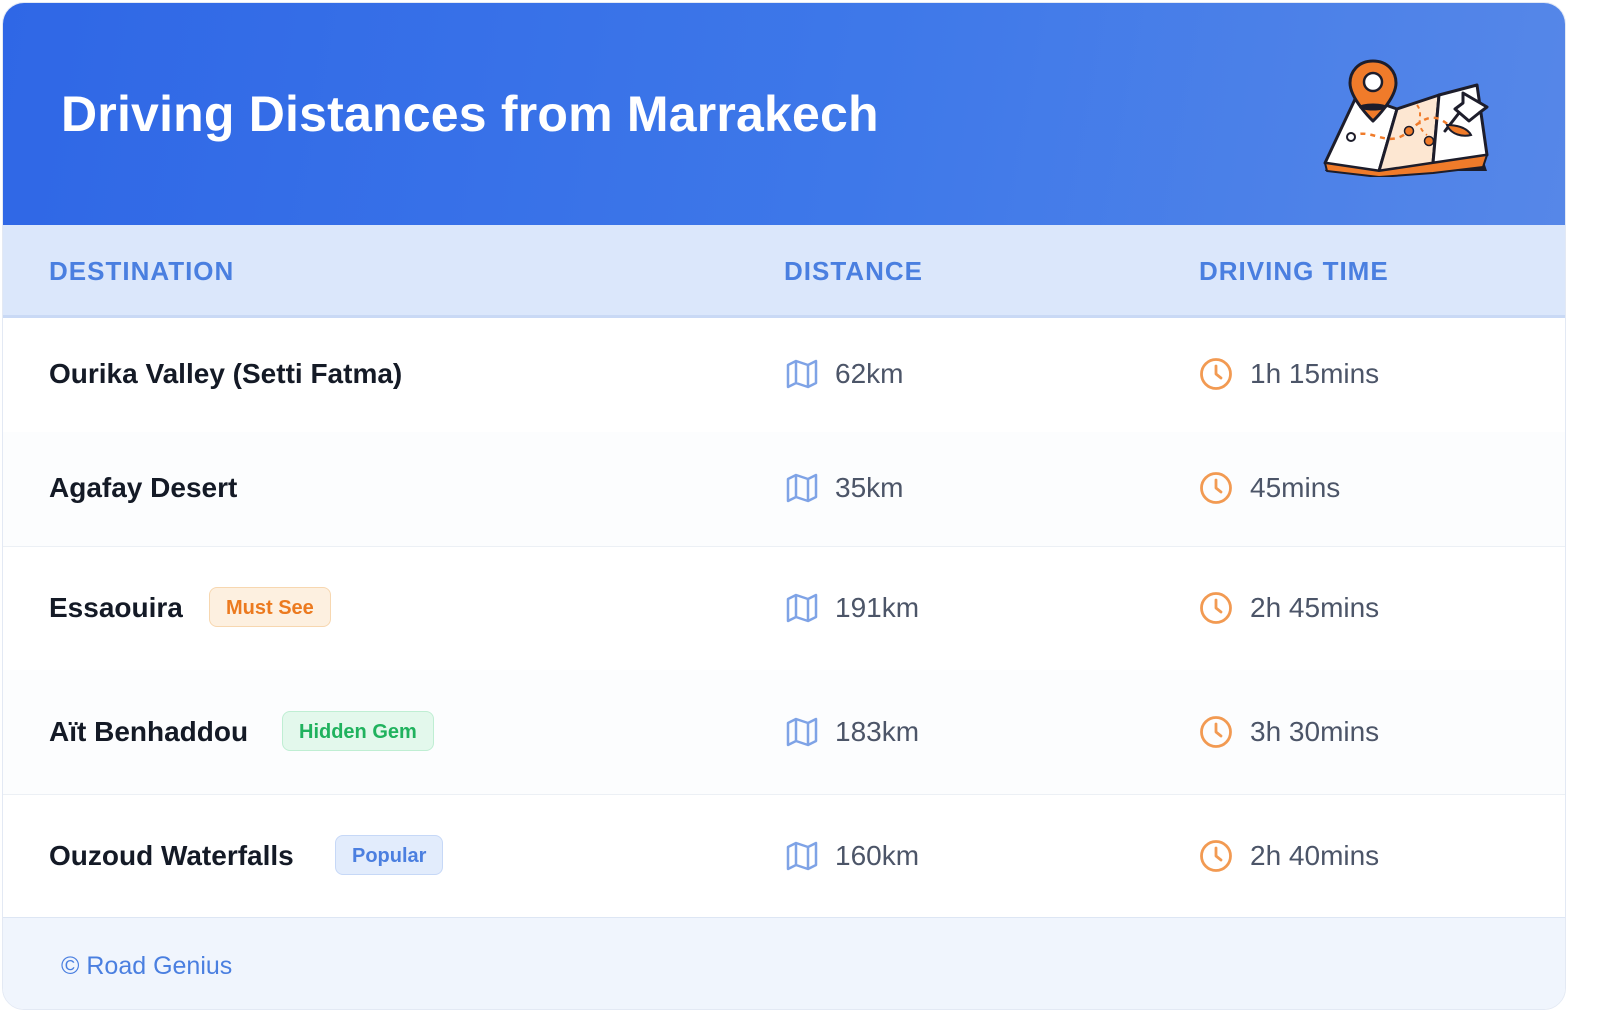 This screenshot has height=1034, width=1604. Describe the element at coordinates (784, 489) in the screenshot. I see `table-row: Agafay Desert 35km 45mins` at that location.